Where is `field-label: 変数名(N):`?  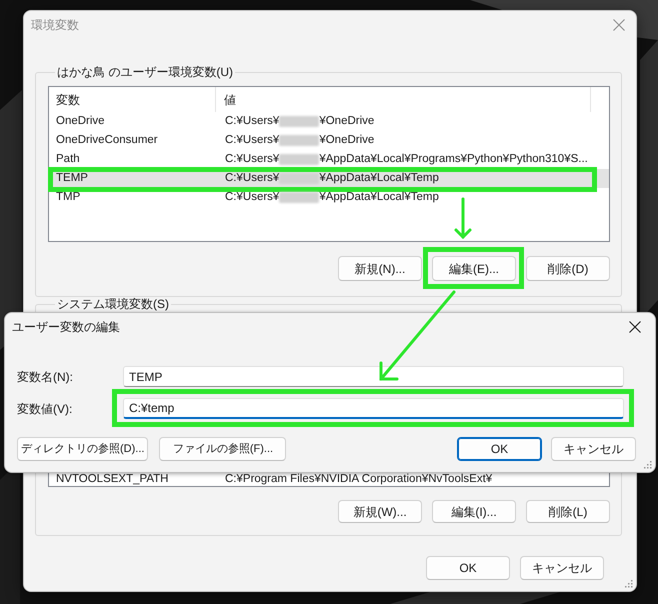
field-label: 変数名(N): is located at coordinates (45, 377).